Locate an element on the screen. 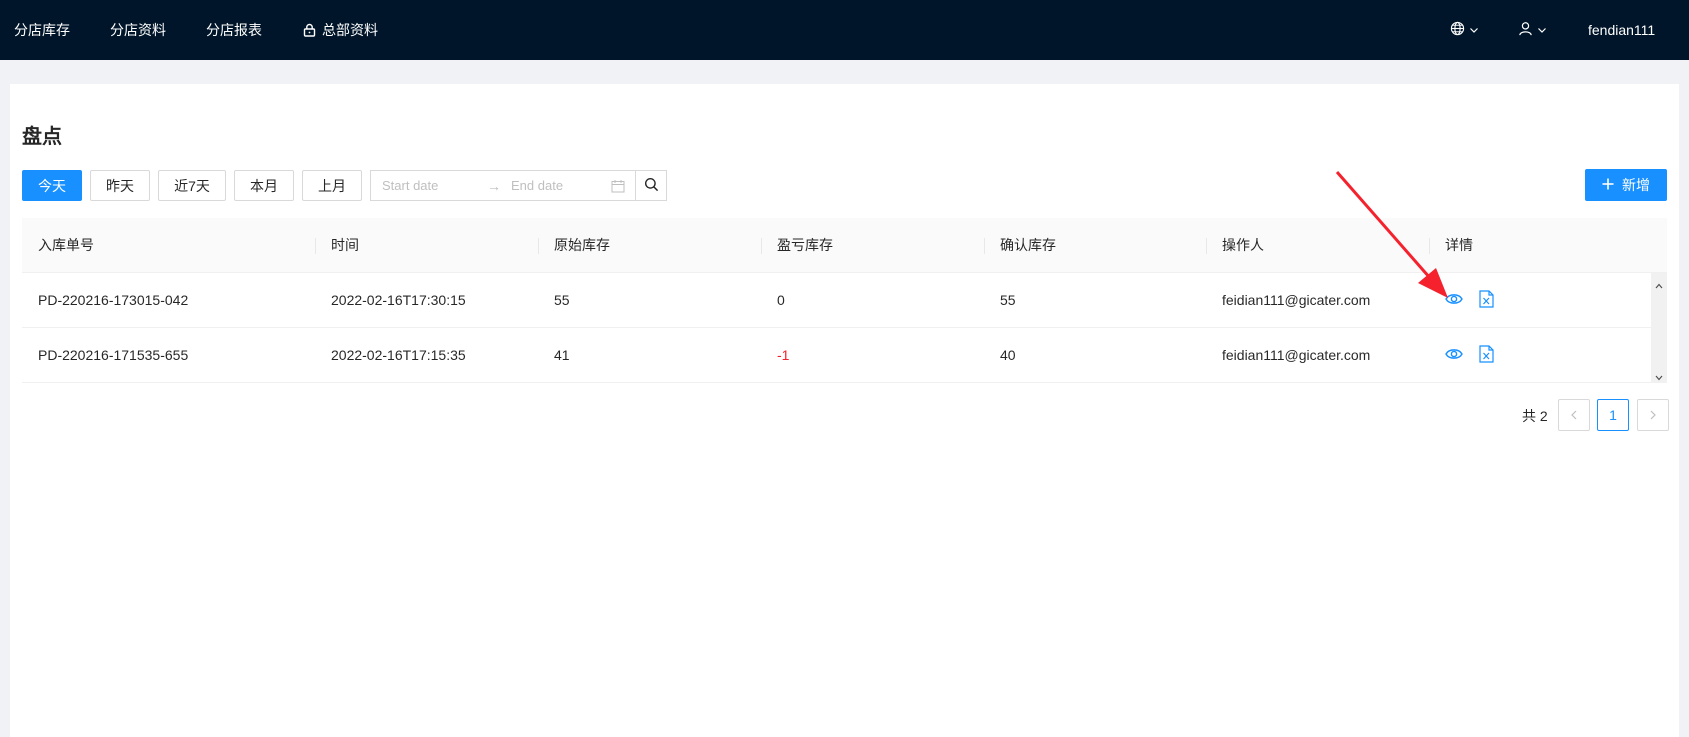 The width and height of the screenshot is (1689, 737). start-date-input: Start date is located at coordinates (410, 185).